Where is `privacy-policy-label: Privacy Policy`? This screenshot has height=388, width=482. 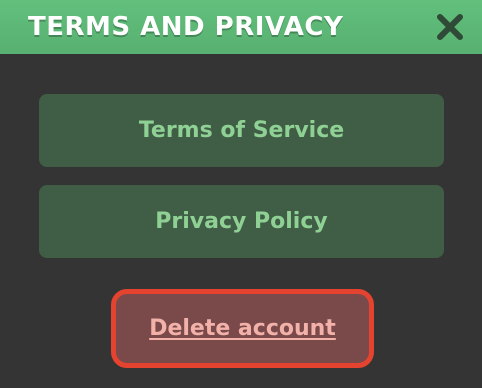
privacy-policy-label: Privacy Policy is located at coordinates (241, 221).